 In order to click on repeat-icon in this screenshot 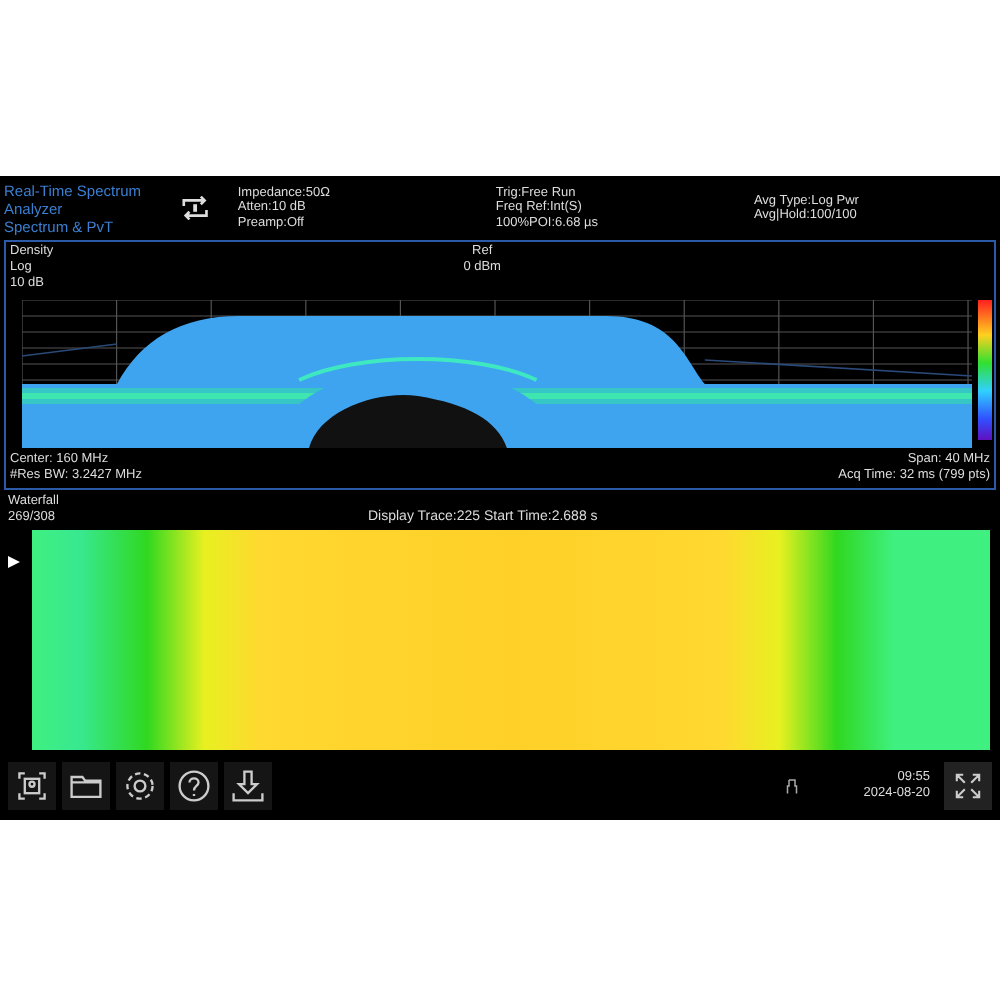, I will do `click(194, 208)`.